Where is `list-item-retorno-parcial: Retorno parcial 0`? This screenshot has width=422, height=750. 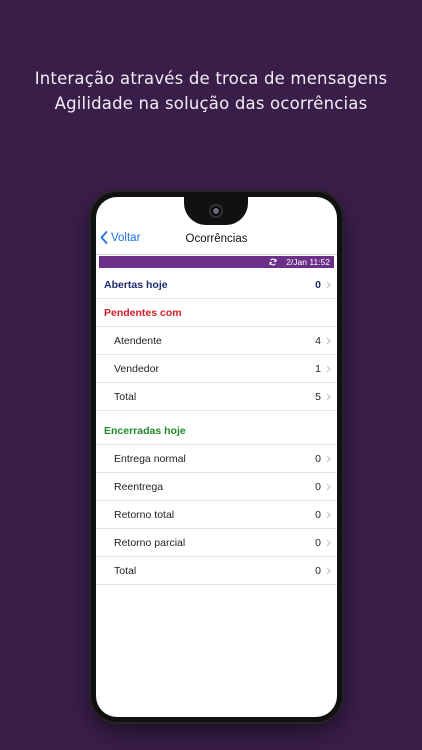 list-item-retorno-parcial: Retorno parcial 0 is located at coordinates (216, 543).